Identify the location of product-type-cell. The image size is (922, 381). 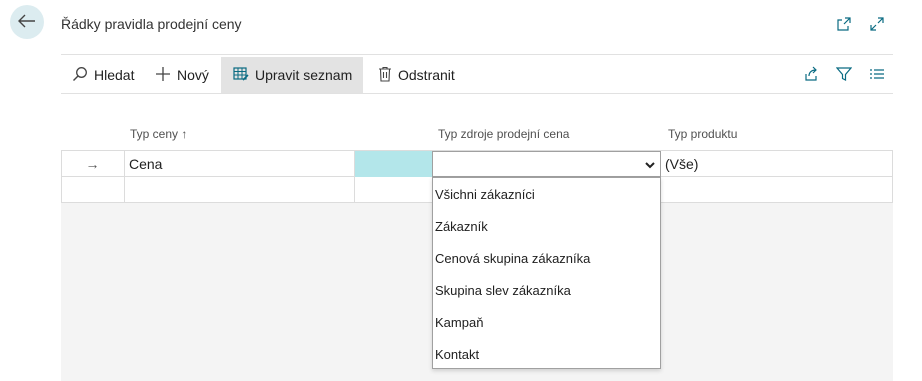
(777, 190).